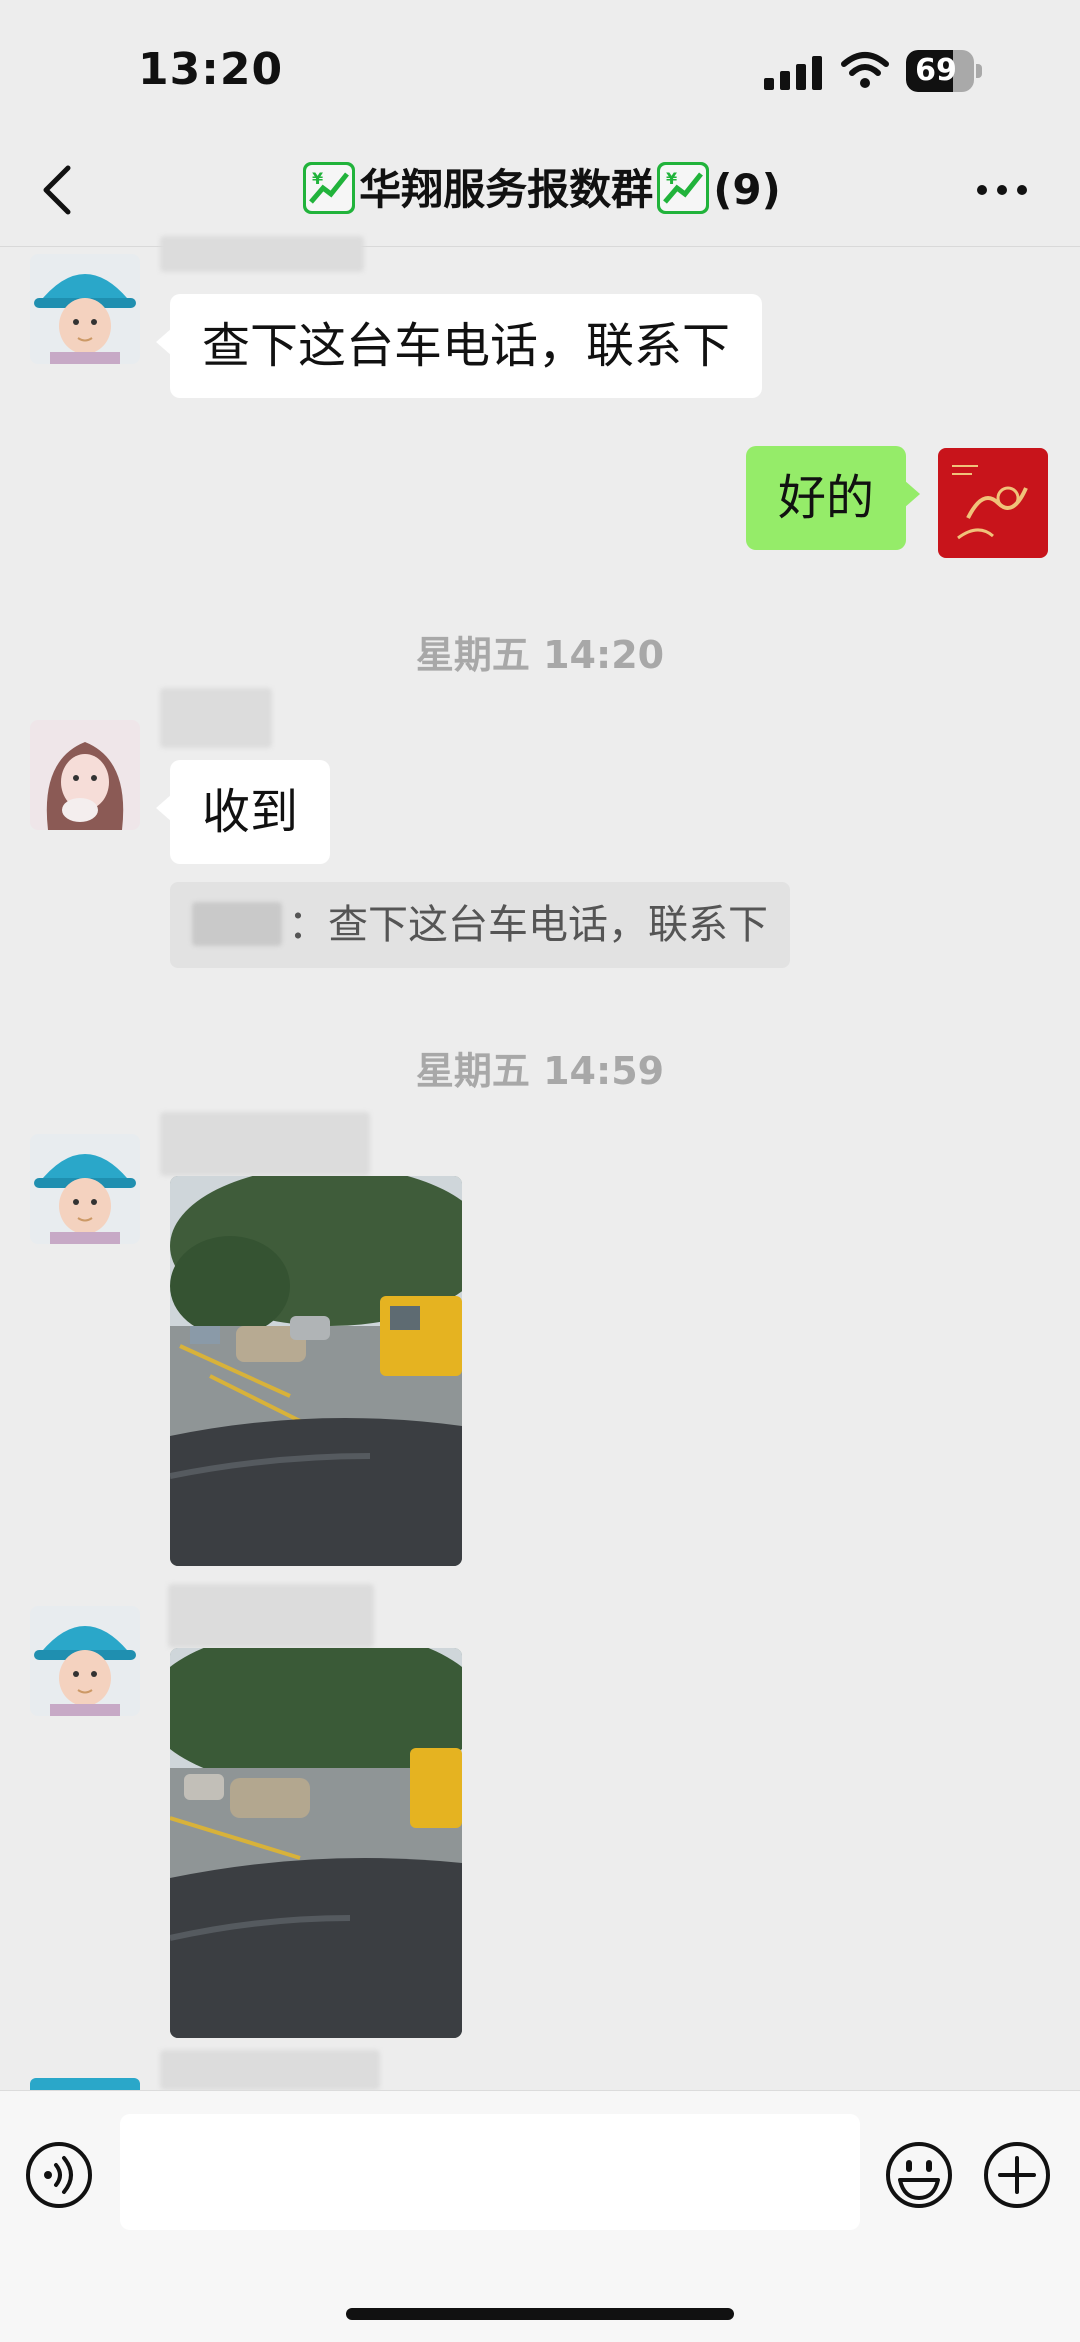 The height and width of the screenshot is (2342, 1080). Describe the element at coordinates (211, 69) in the screenshot. I see `status-time: 13:20` at that location.